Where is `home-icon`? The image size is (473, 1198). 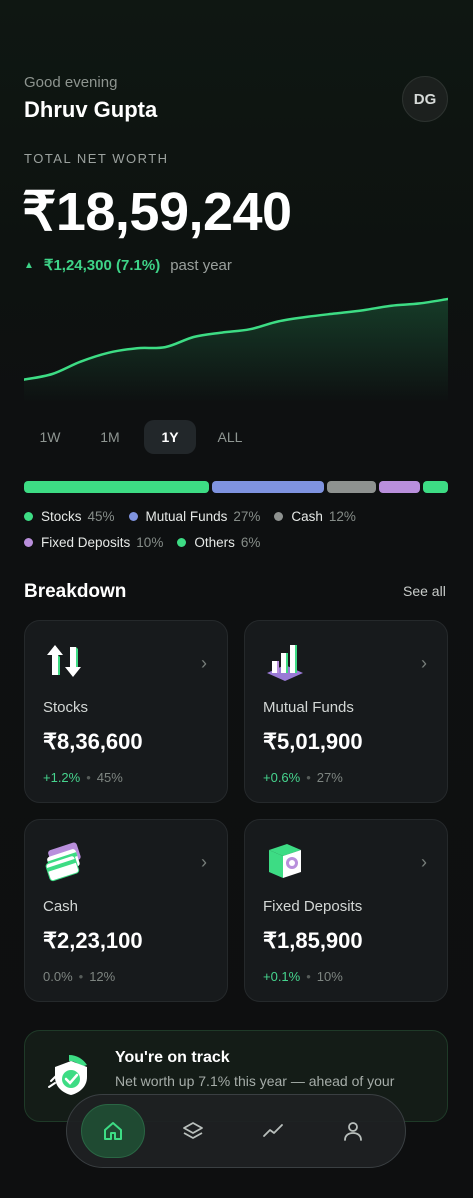
home-icon is located at coordinates (113, 1131).